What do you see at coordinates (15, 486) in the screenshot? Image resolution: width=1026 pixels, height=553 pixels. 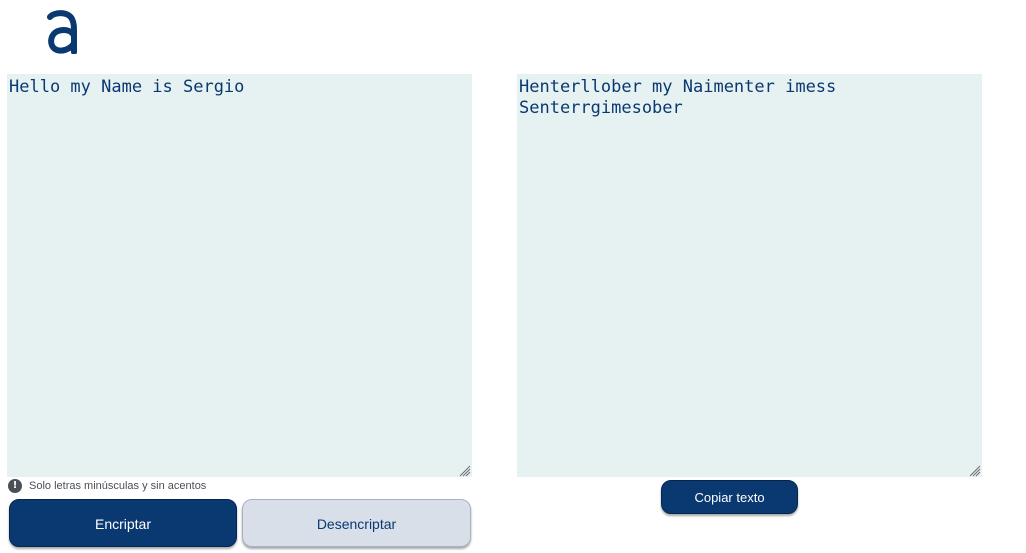 I see `exclamation-circle-icon: !` at bounding box center [15, 486].